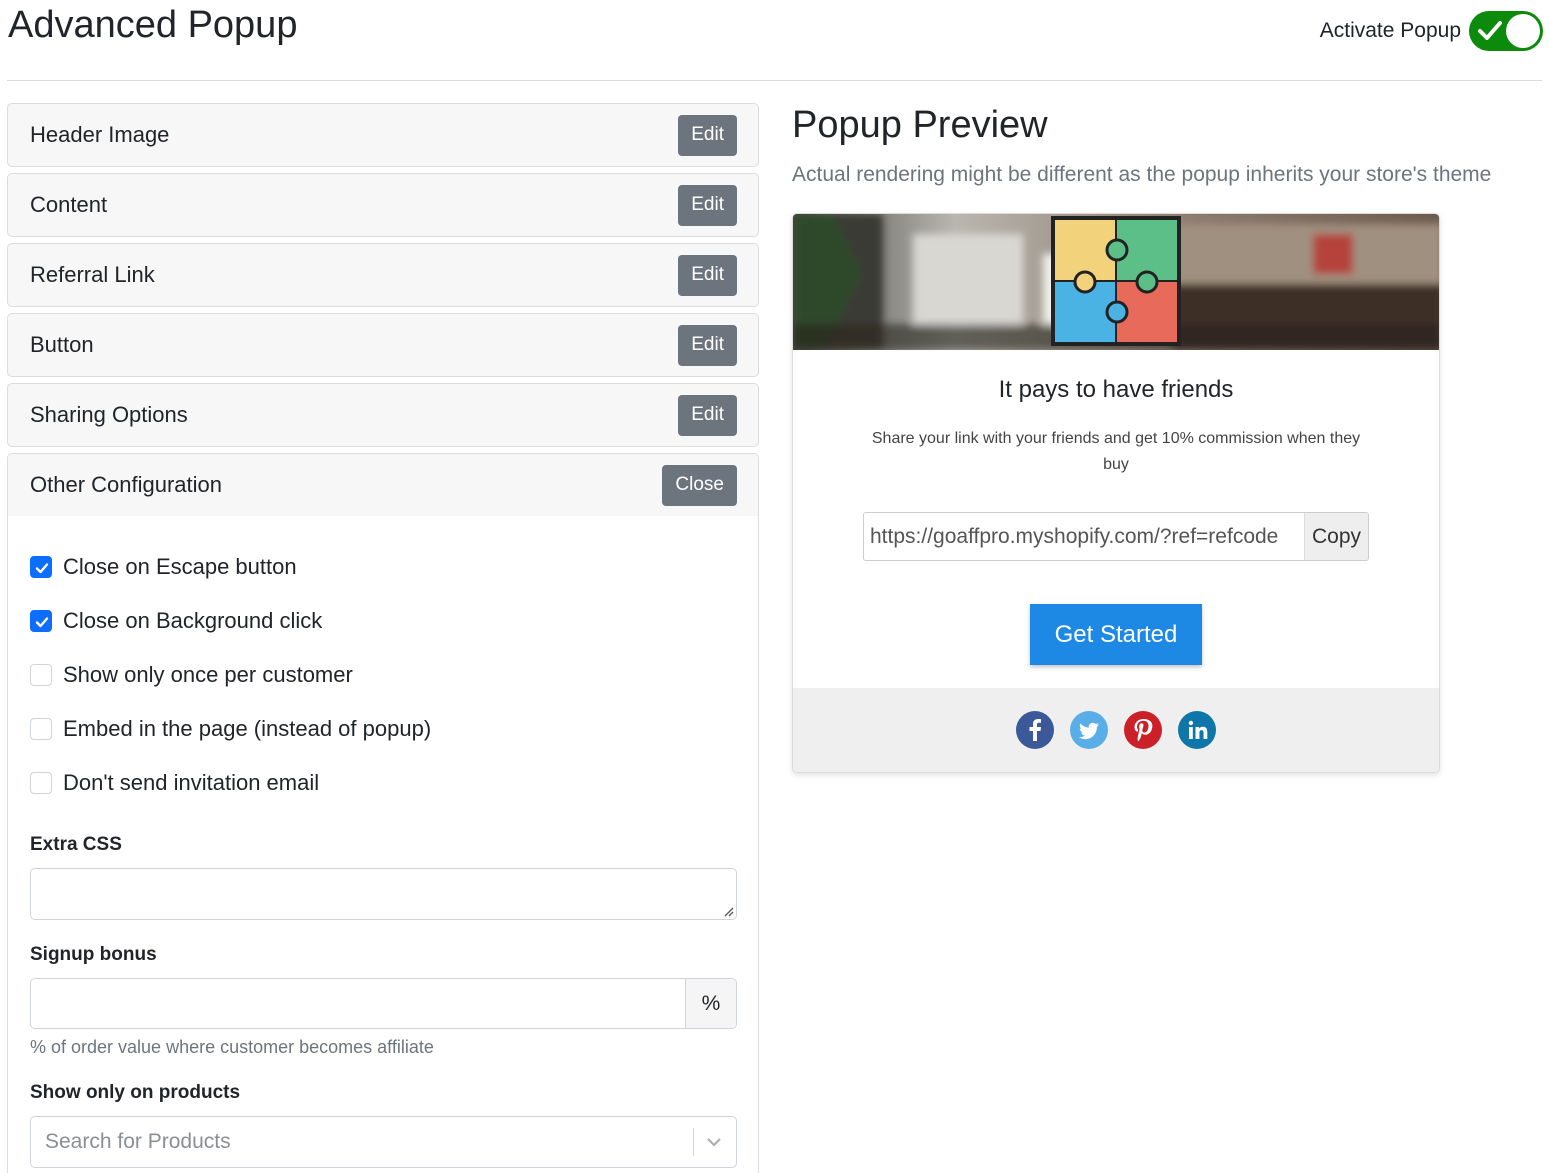 This screenshot has width=1549, height=1173. I want to click on preview-title: Popup Preview, so click(920, 125).